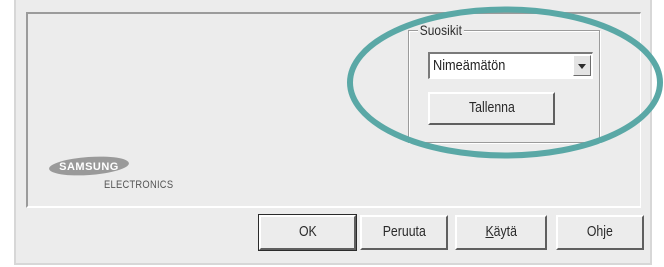 The width and height of the screenshot is (664, 267). Describe the element at coordinates (582, 65) in the screenshot. I see `chevron-down-icon` at that location.